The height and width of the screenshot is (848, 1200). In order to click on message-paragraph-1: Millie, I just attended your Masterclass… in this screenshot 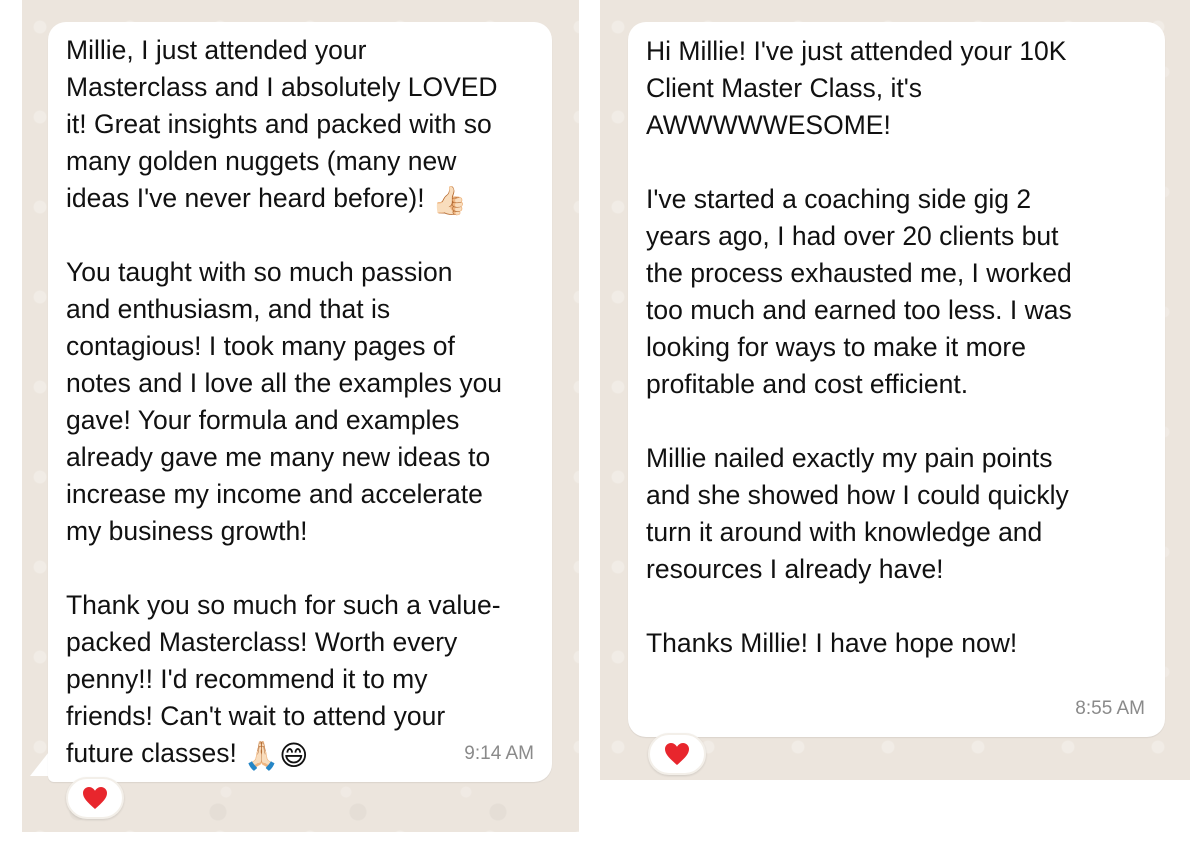, I will do `click(282, 125)`.